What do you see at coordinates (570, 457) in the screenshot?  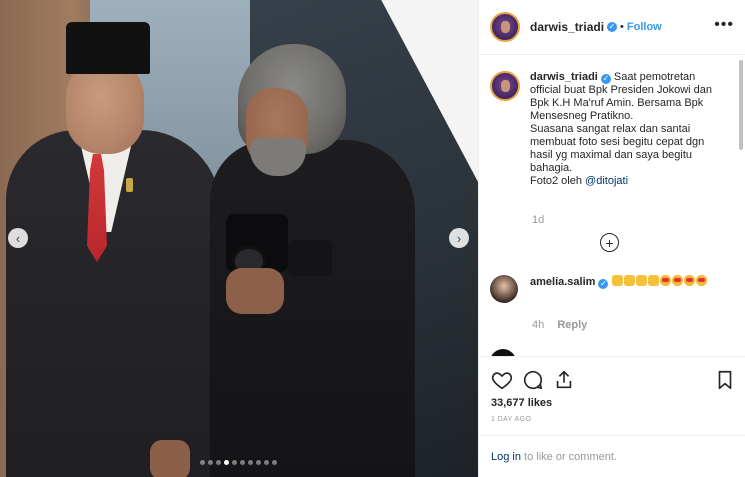 I see `login-prompt-text: to like or comment.` at bounding box center [570, 457].